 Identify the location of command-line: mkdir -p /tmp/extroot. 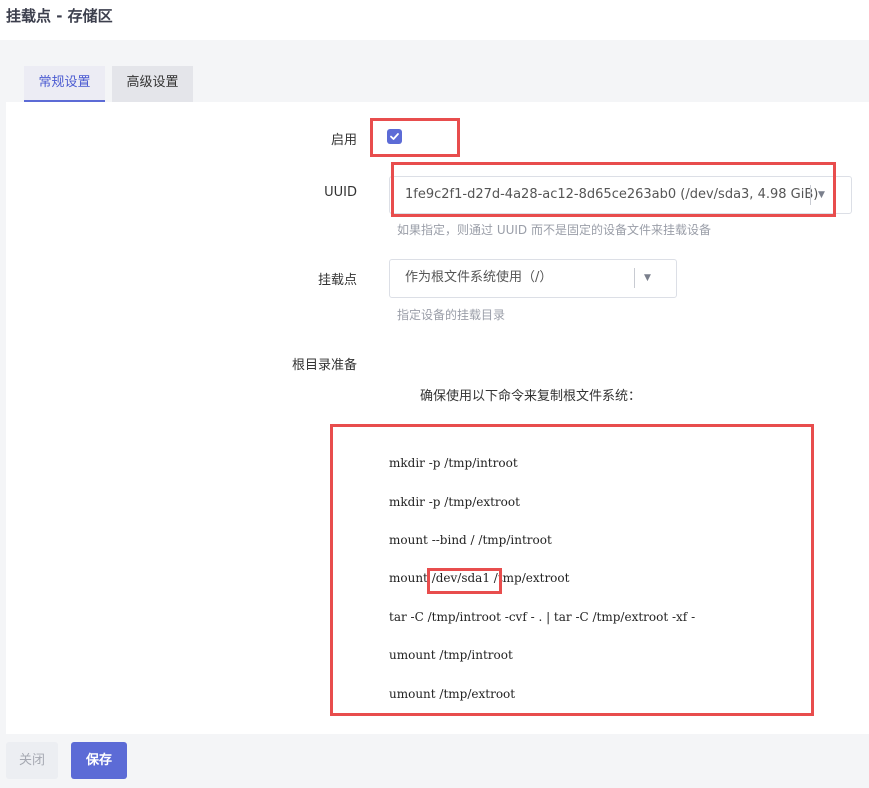
(454, 502).